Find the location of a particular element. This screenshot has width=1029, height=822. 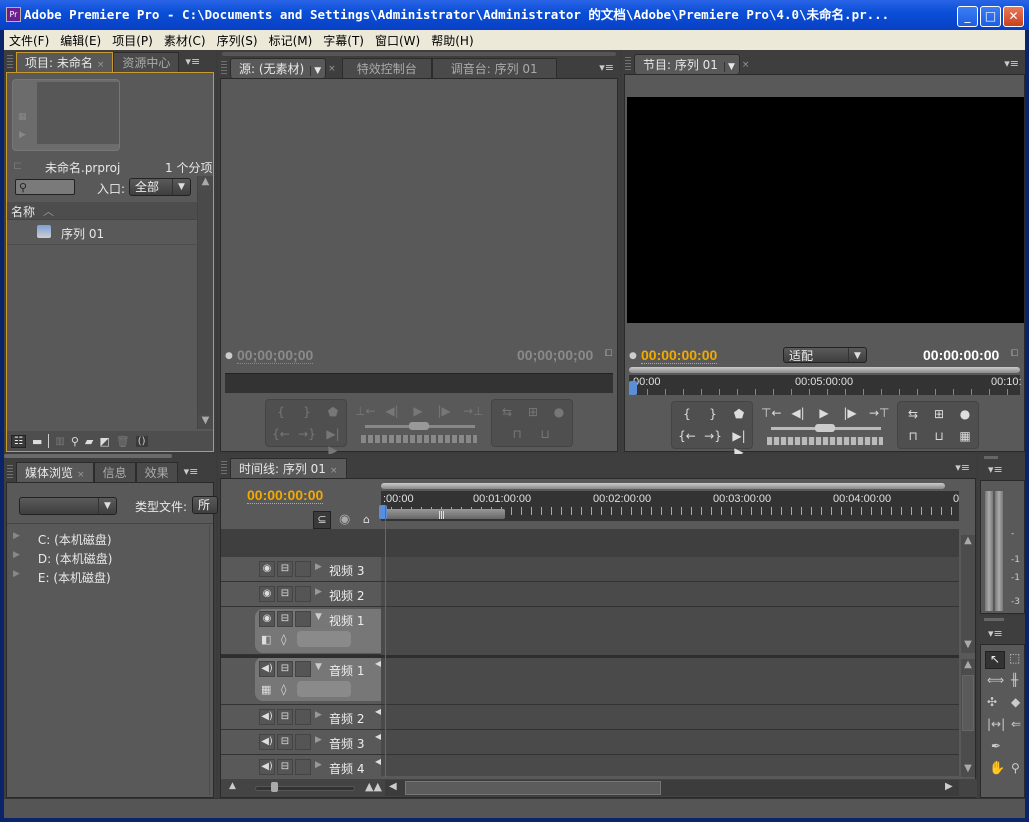

selection-tool-icon: ↖ is located at coordinates (995, 660).